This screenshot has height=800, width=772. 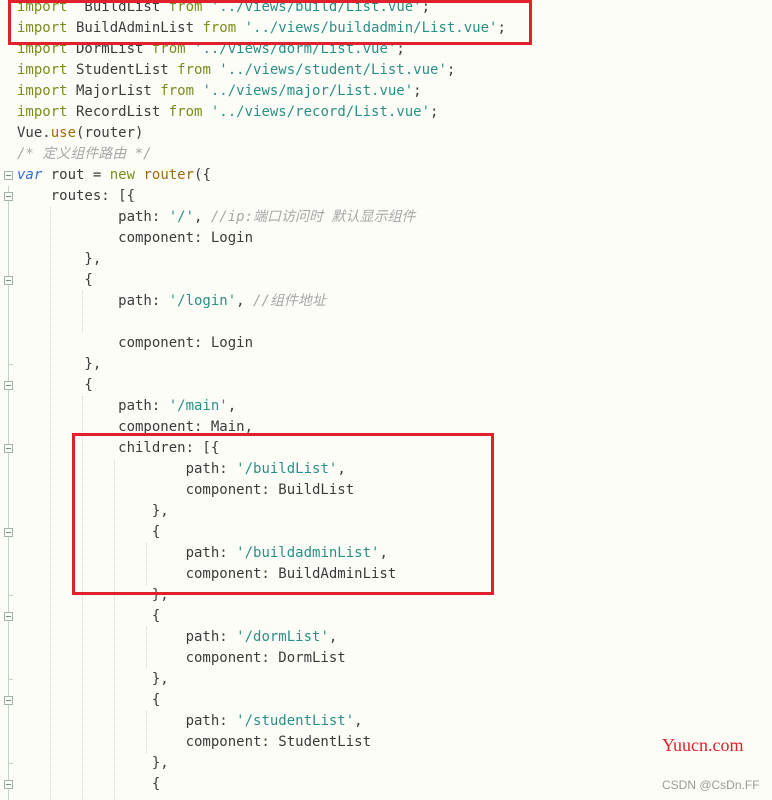 I want to click on code-token: new, so click(x=122, y=175).